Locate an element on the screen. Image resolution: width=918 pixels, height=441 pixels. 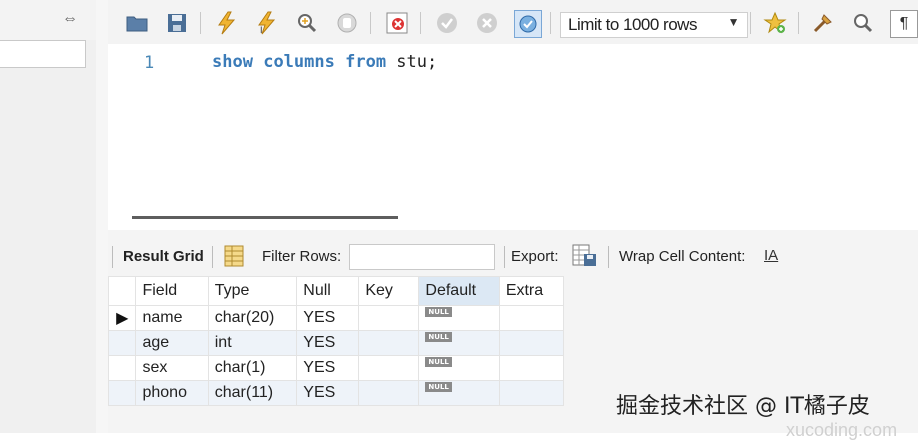
result-grid-tab: Result Grid is located at coordinates (163, 256).